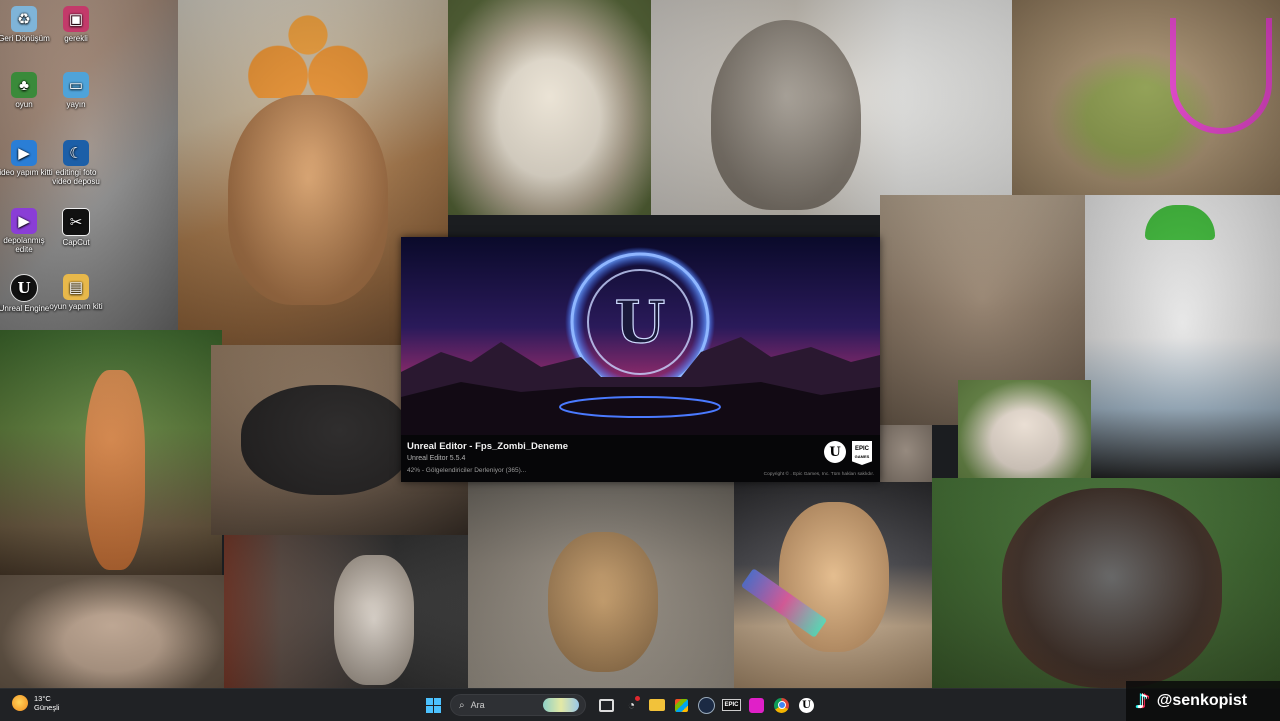  What do you see at coordinates (42, 698) in the screenshot?
I see `temperature: 13°C` at bounding box center [42, 698].